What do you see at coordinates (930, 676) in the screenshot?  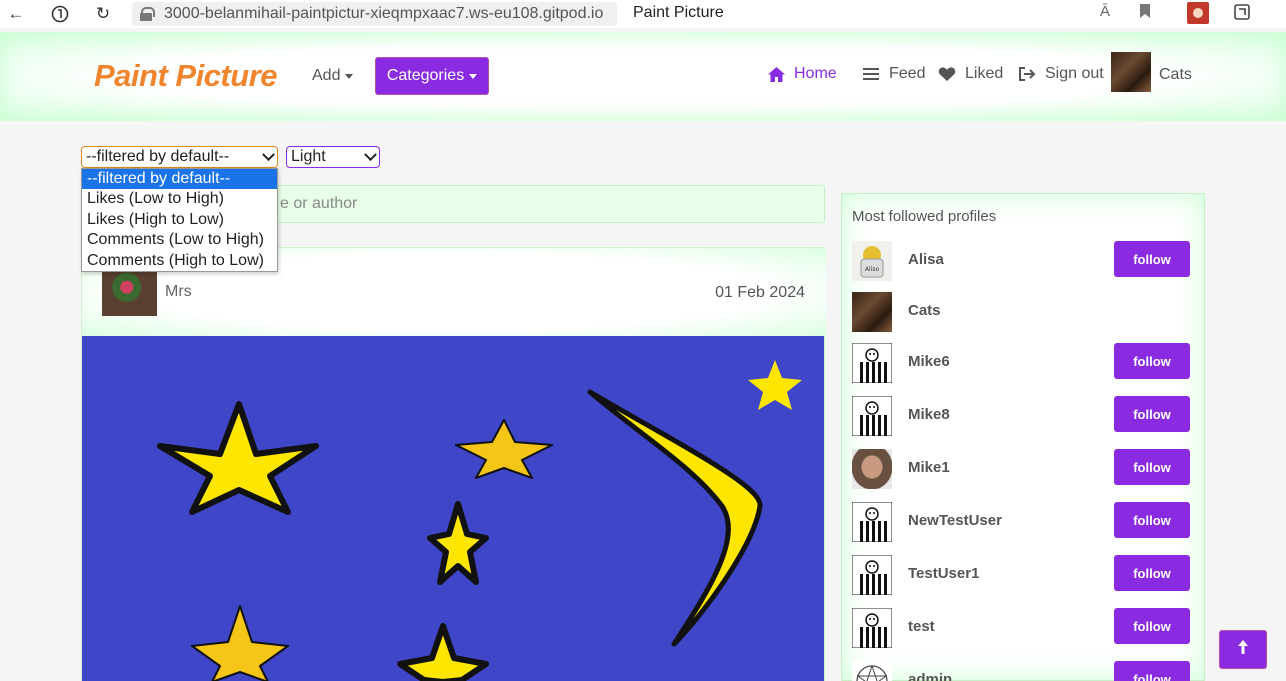 I see `profile-name: admin` at bounding box center [930, 676].